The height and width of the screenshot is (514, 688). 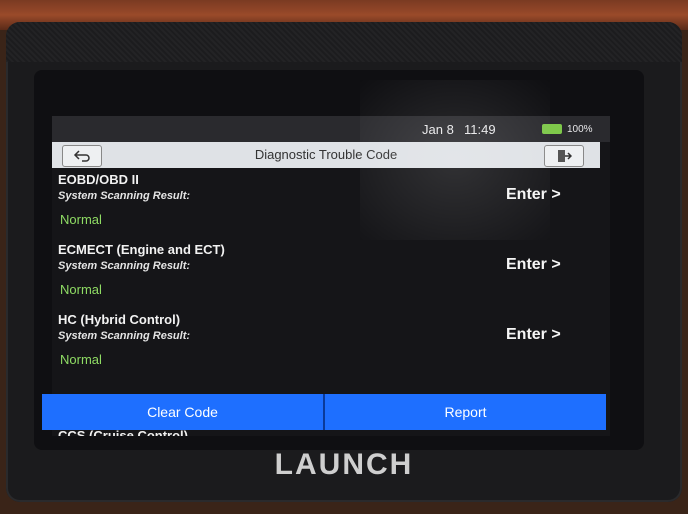 What do you see at coordinates (119, 319) in the screenshot?
I see `system-name: HC (Hybrid Control)` at bounding box center [119, 319].